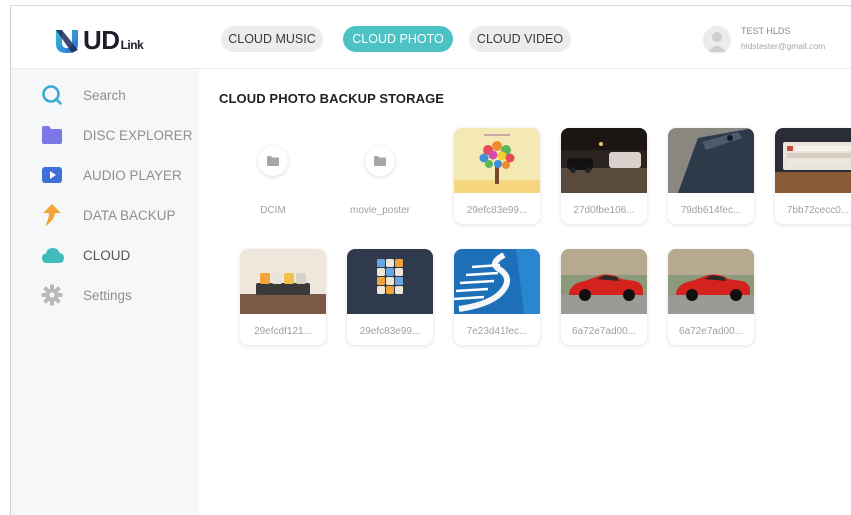 Image resolution: width=851 pixels, height=515 pixels. Describe the element at coordinates (107, 295) in the screenshot. I see `sidebar-item-label: Settings` at that location.